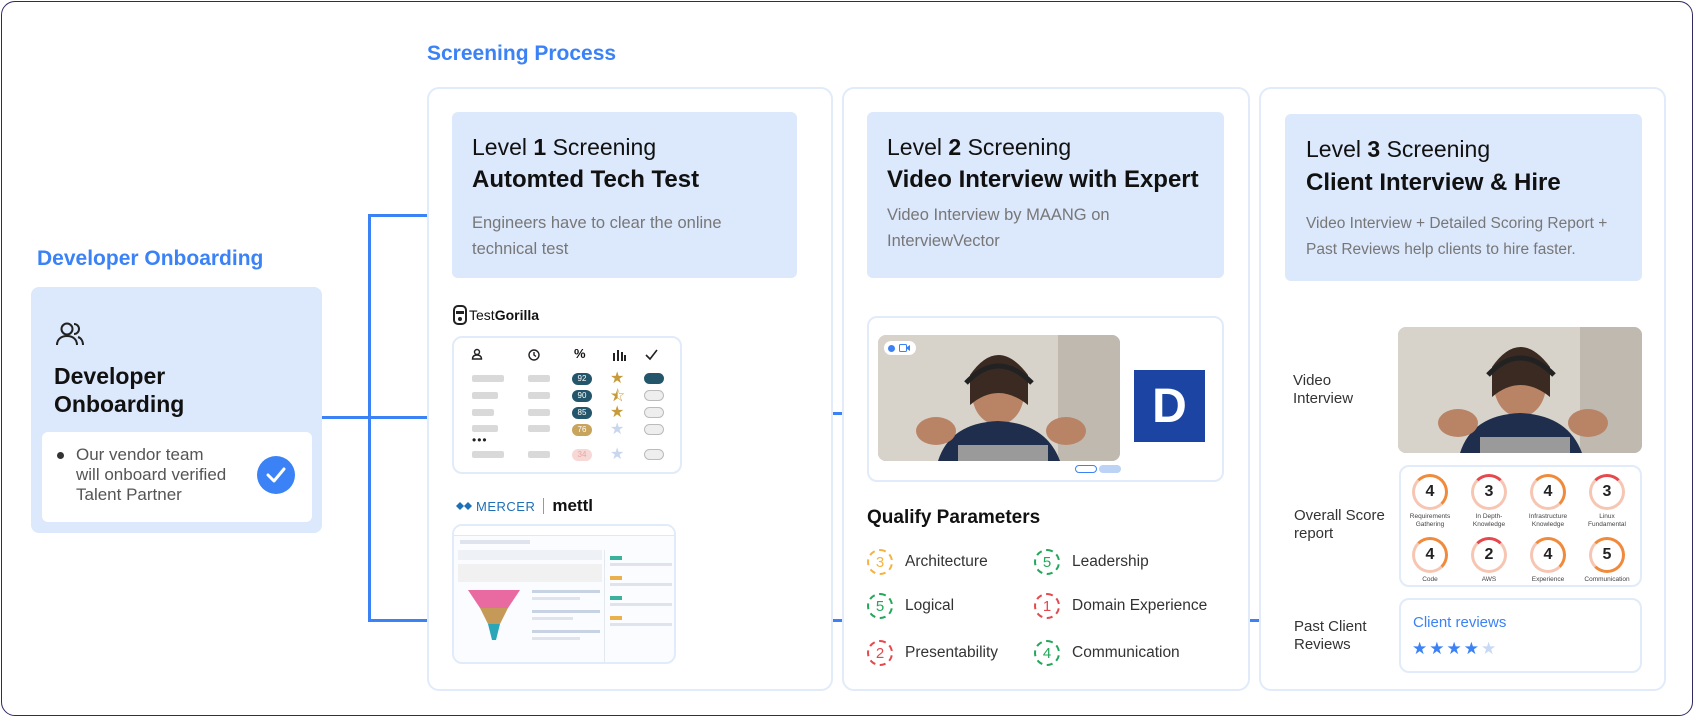 The height and width of the screenshot is (717, 1694). What do you see at coordinates (564, 594) in the screenshot?
I see `mettl-dashboard-screenshot` at bounding box center [564, 594].